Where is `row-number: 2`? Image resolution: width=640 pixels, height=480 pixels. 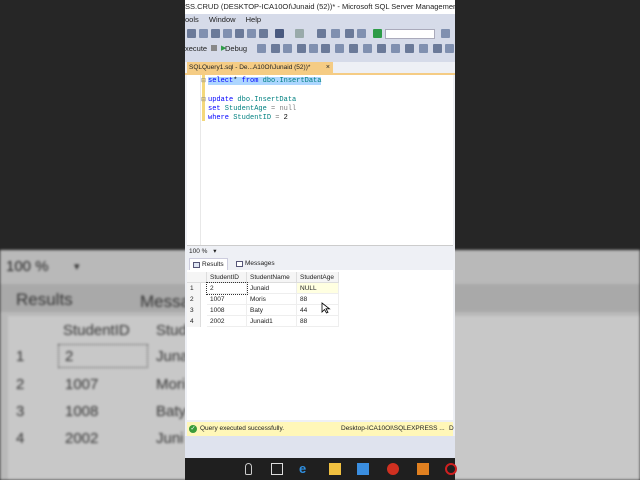 row-number: 2 is located at coordinates (194, 299).